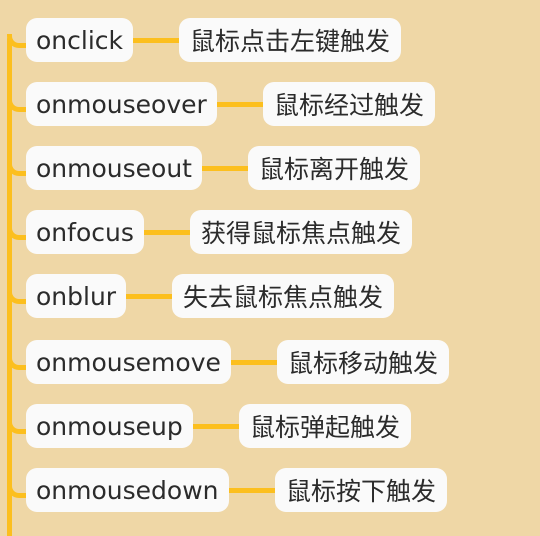  I want to click on branch-onclick: onclick 鼠标点击左键触发, so click(270, 40).